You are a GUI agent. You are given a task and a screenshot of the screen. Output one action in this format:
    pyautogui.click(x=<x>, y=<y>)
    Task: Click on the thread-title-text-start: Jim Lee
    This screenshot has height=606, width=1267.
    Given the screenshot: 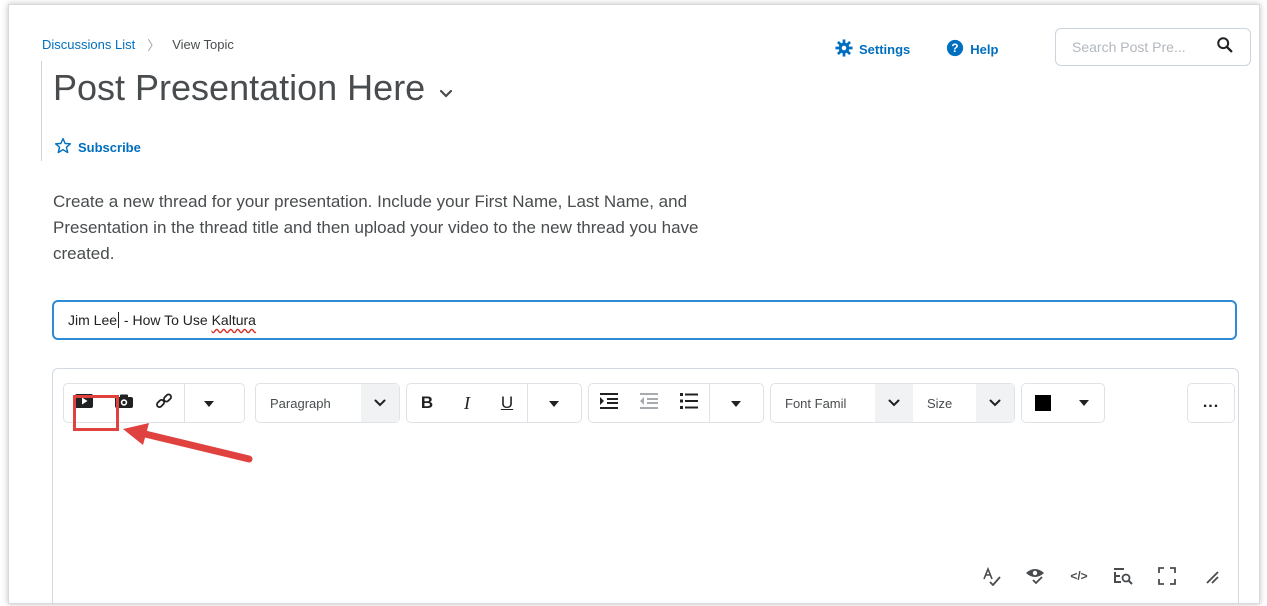 What is the action you would take?
    pyautogui.click(x=93, y=320)
    